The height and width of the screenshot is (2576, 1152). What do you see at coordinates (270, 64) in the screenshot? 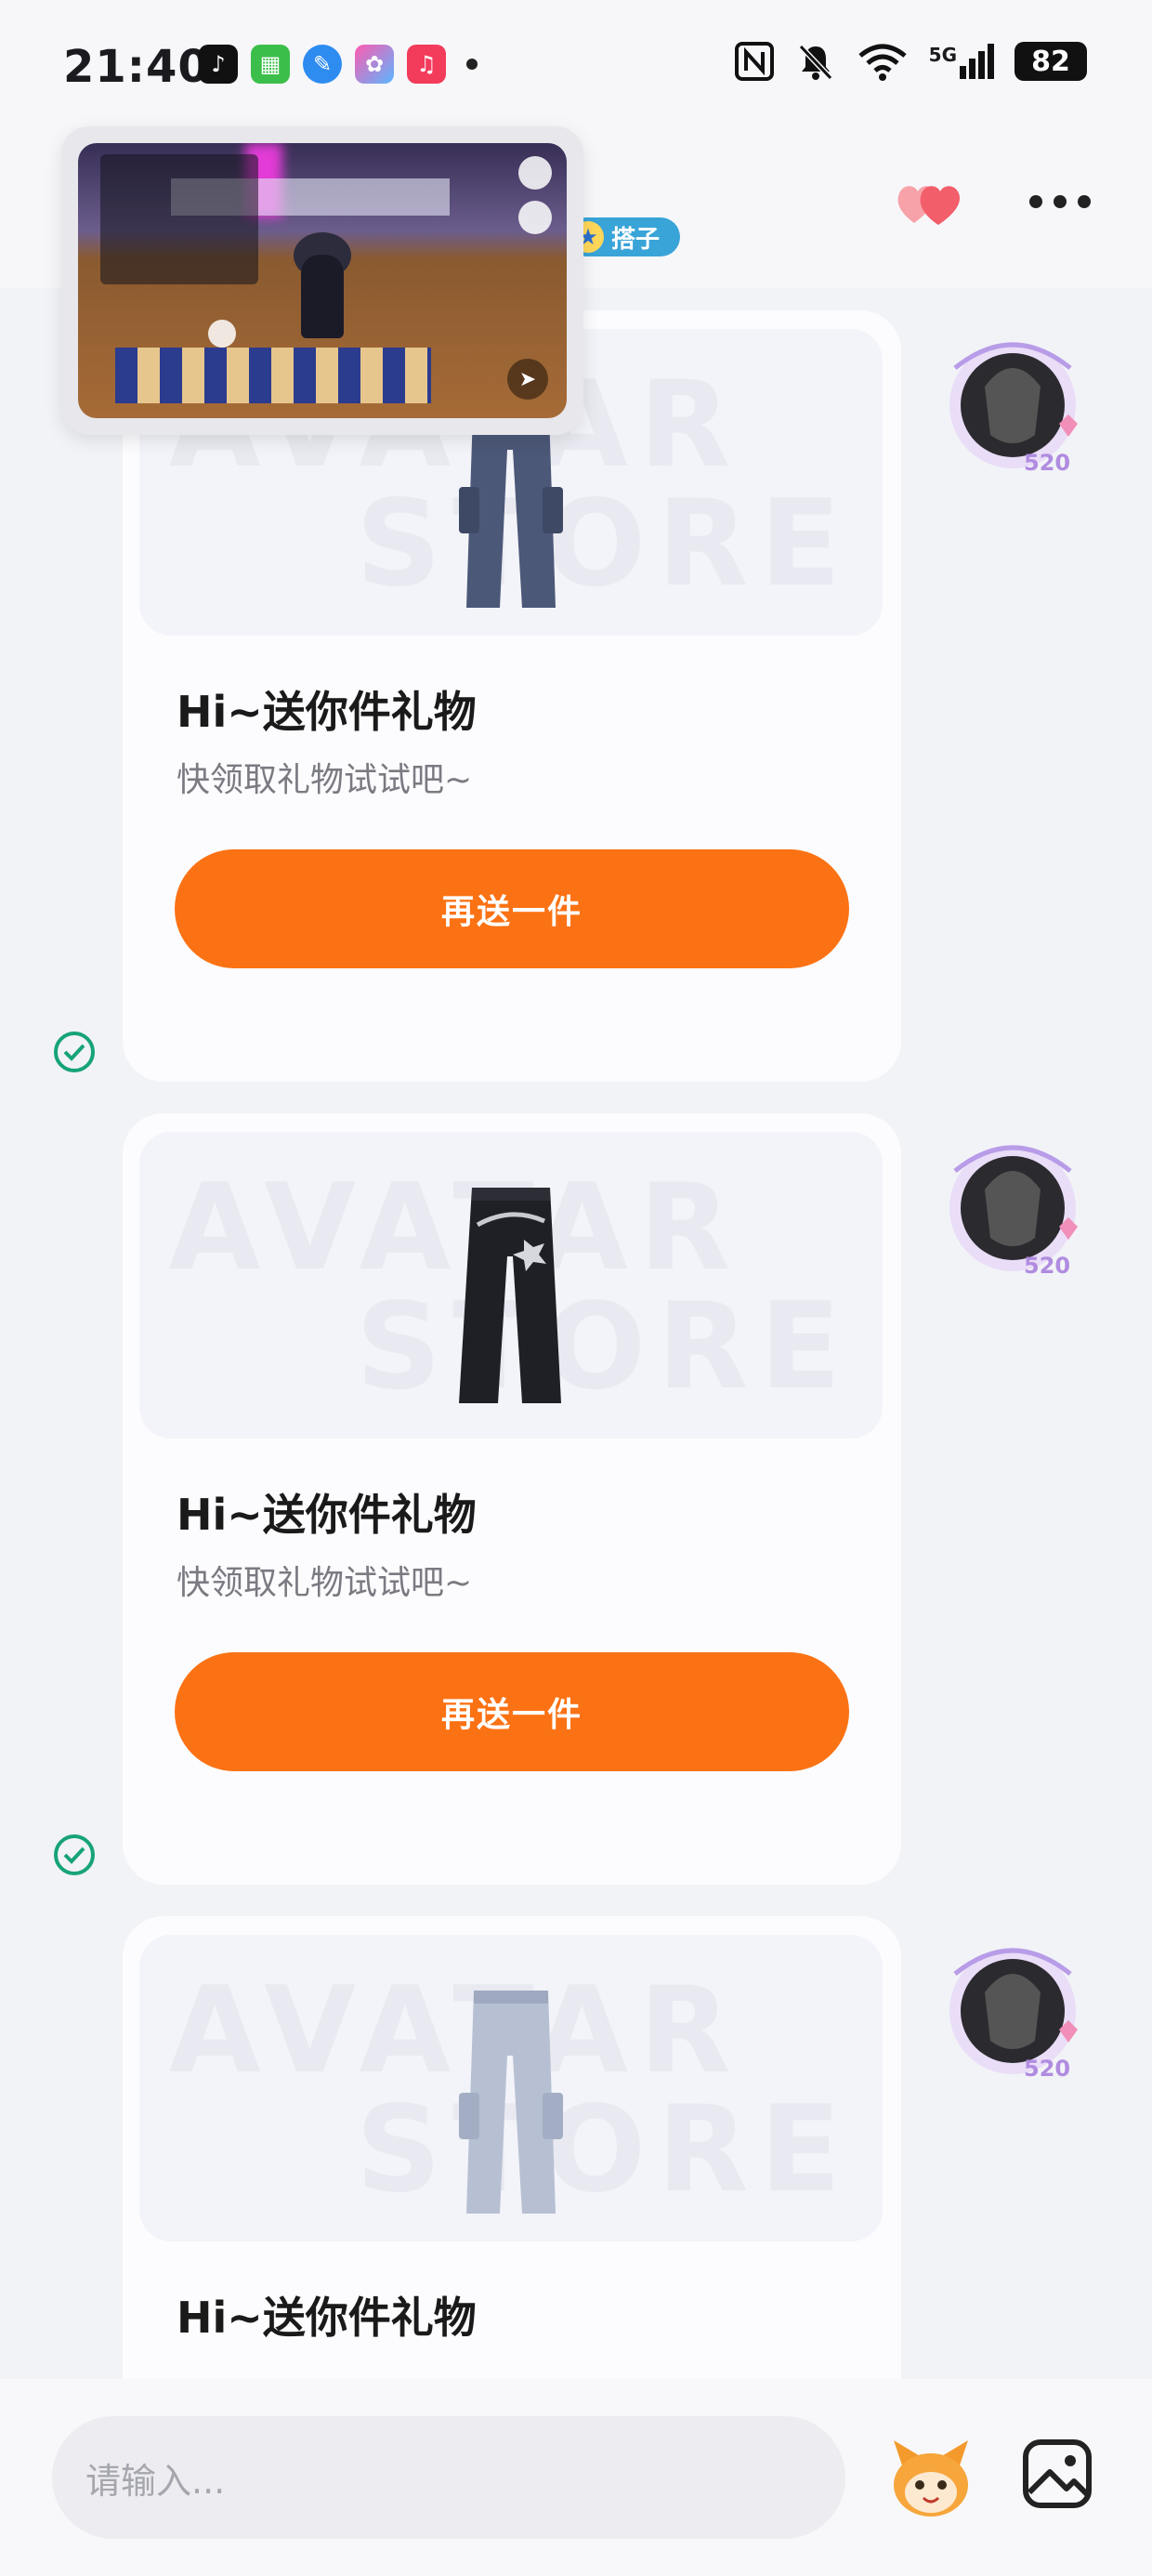
I see `wechat-icon: ▦` at bounding box center [270, 64].